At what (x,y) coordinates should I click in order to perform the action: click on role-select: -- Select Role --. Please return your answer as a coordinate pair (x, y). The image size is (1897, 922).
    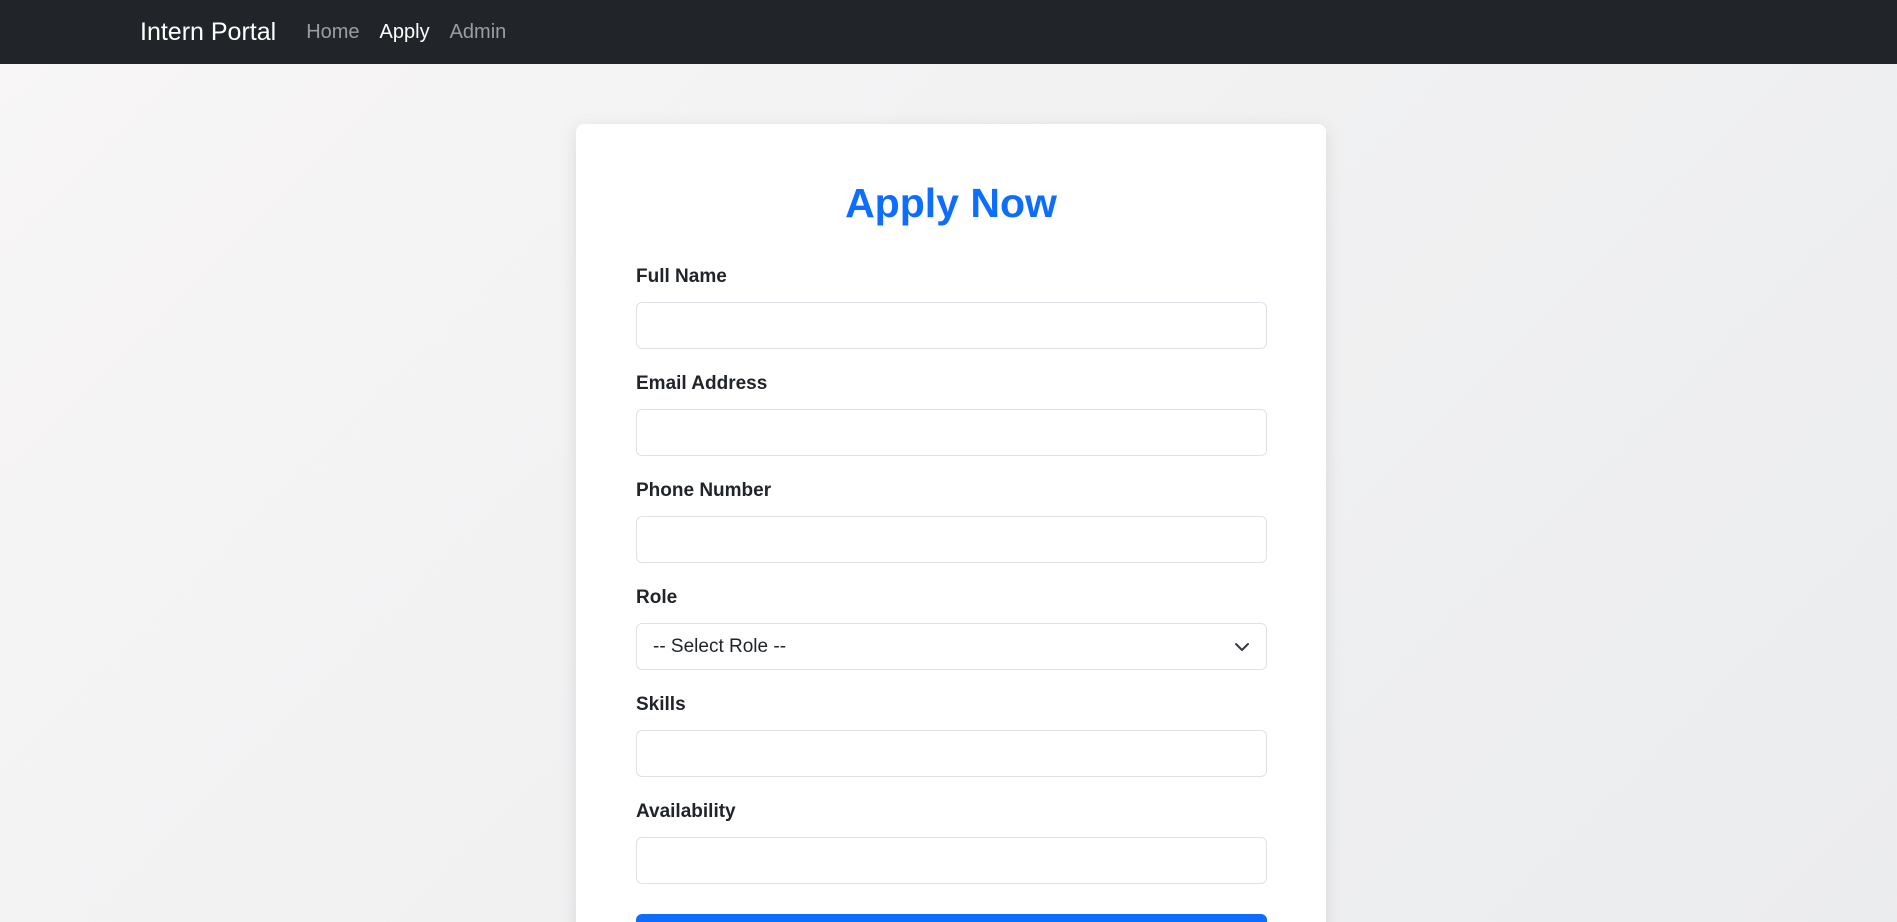
    Looking at the image, I should click on (951, 646).